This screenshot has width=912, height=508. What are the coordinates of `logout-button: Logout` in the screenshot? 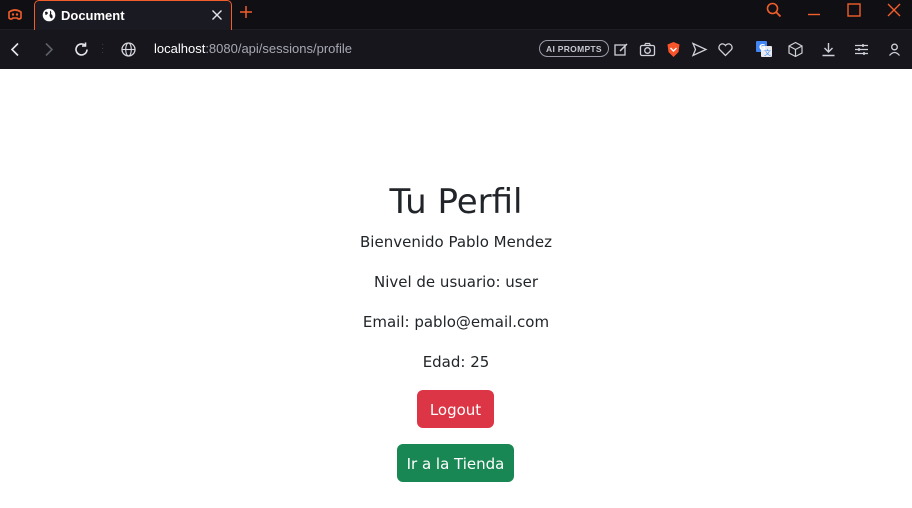 It's located at (455, 409).